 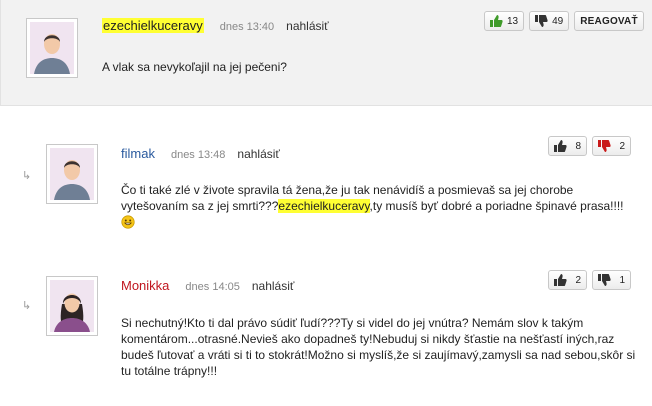 What do you see at coordinates (611, 280) in the screenshot?
I see `dislike-button: 1` at bounding box center [611, 280].